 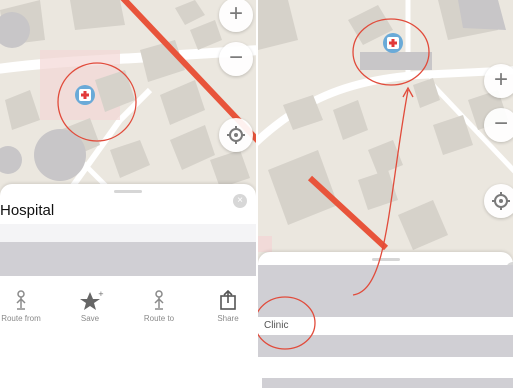 What do you see at coordinates (92, 300) in the screenshot?
I see `star-icon: +` at bounding box center [92, 300].